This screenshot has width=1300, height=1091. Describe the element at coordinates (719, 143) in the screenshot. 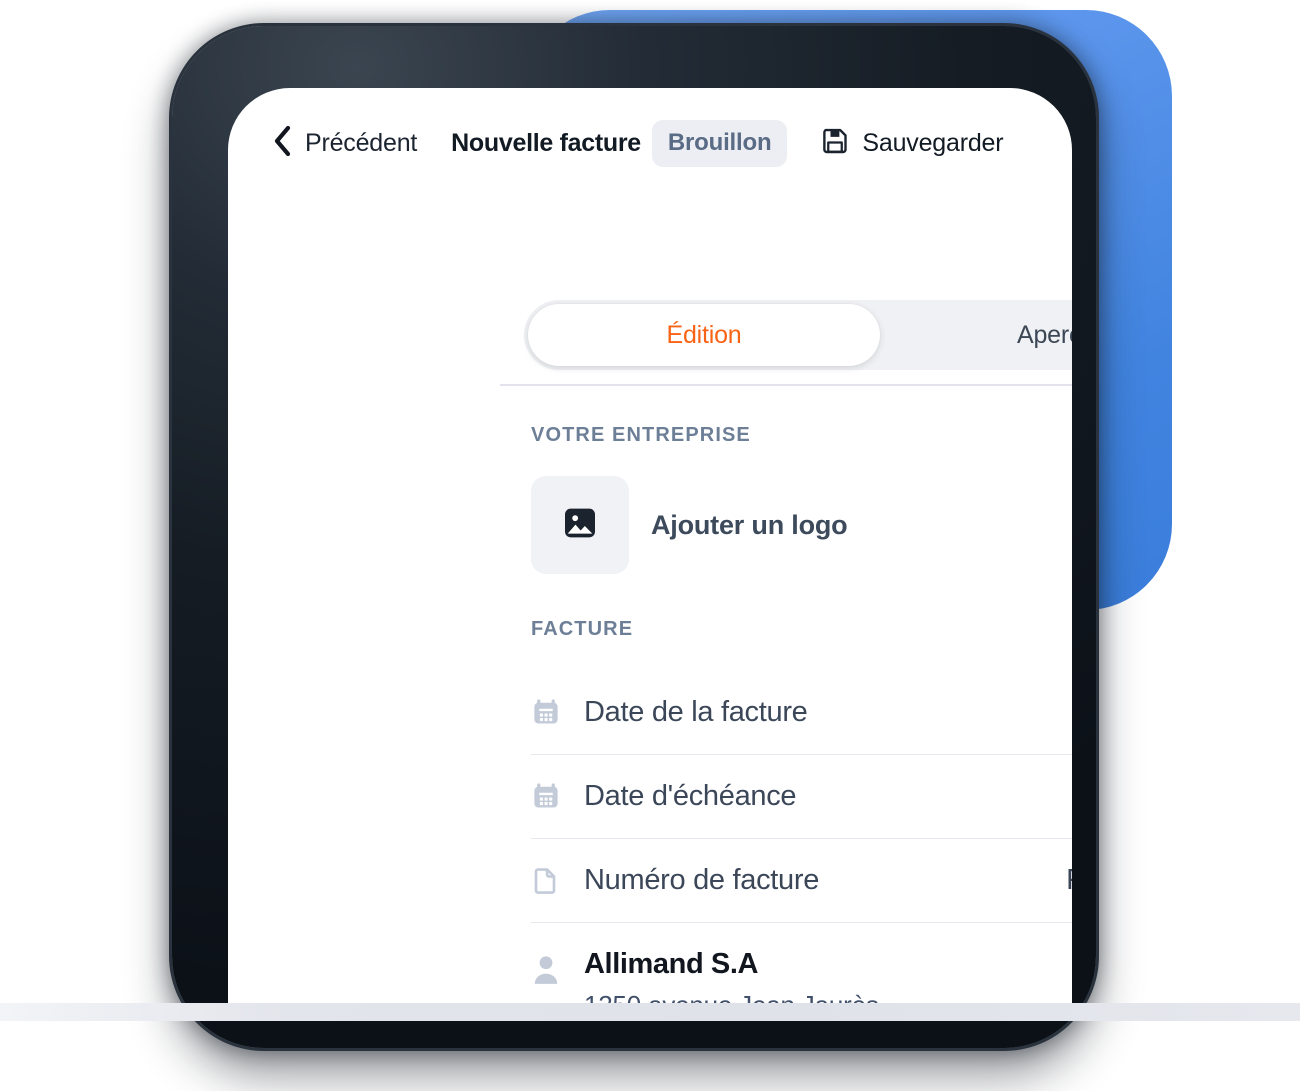

I see `status-badge: Brouillon` at that location.